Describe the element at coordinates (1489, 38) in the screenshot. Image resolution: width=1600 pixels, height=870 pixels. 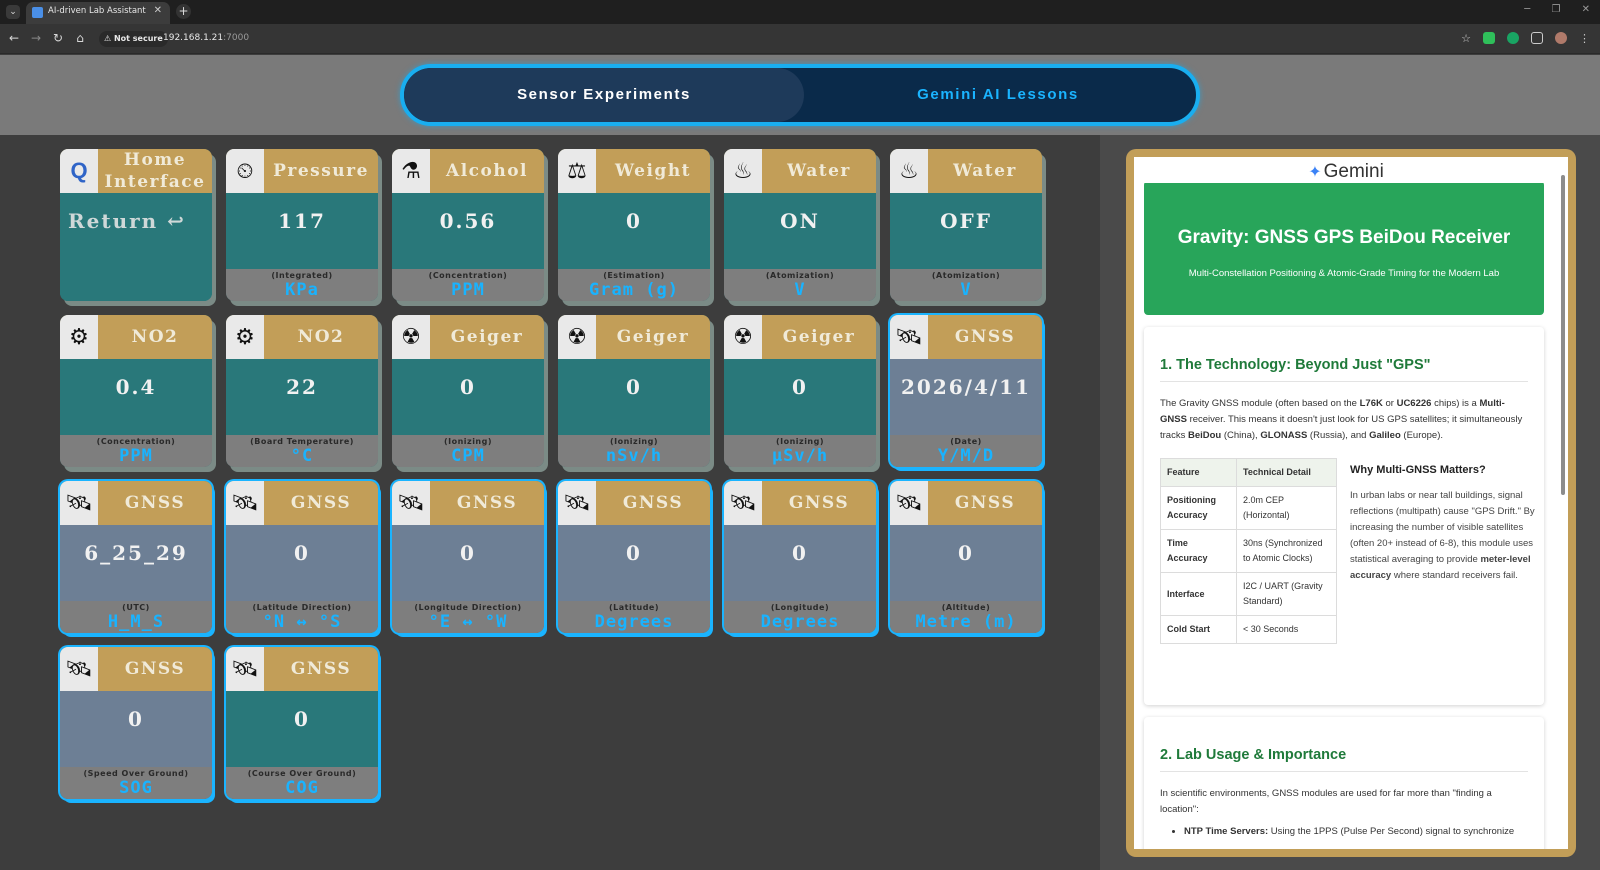
I see `extension-shield-icon` at that location.